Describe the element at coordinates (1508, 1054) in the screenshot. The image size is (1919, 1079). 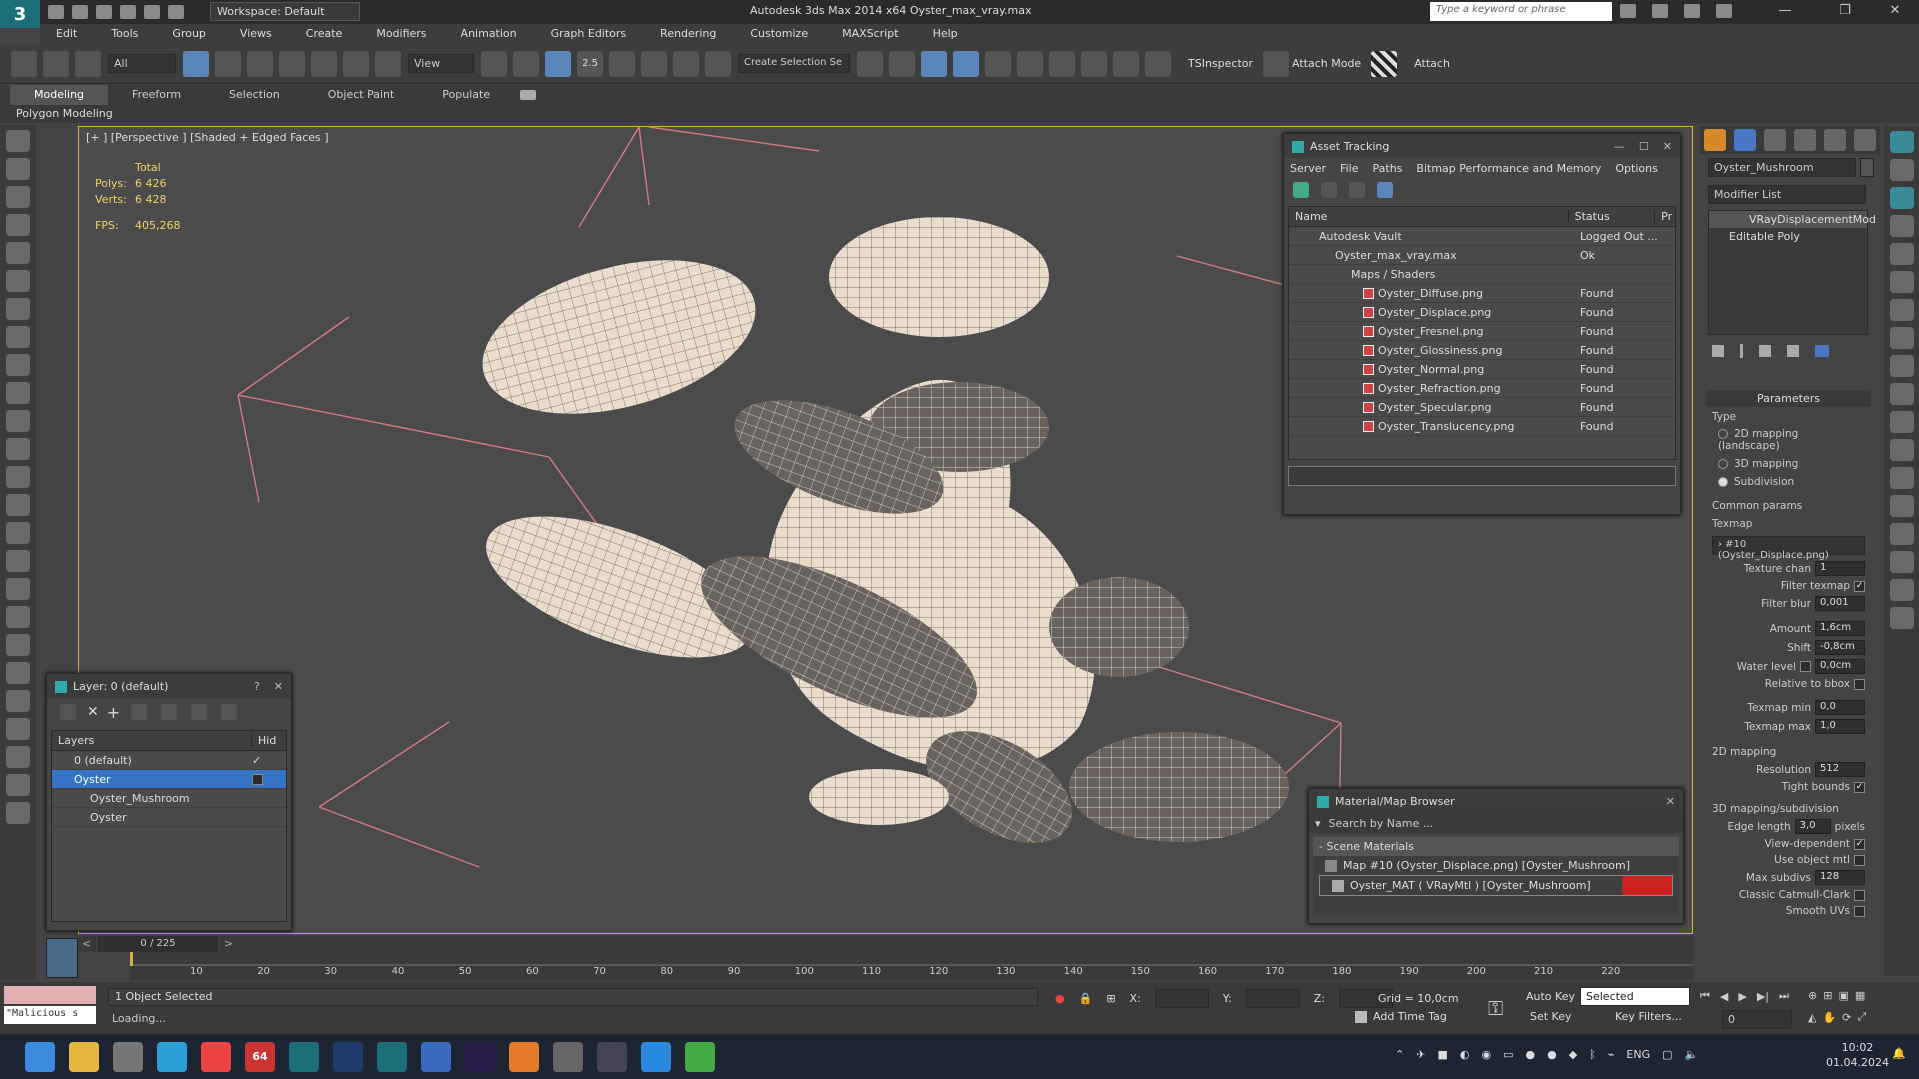
I see `tray-display-icon: ▭` at that location.